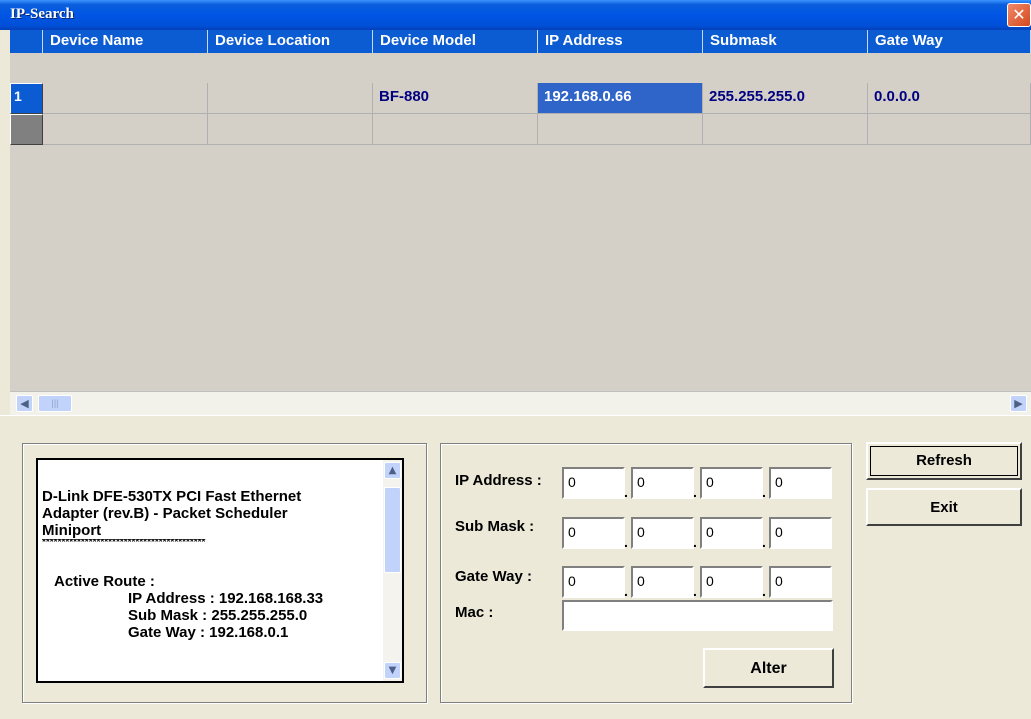 The image size is (1031, 719). What do you see at coordinates (949, 129) in the screenshot?
I see `cell-gate-way` at bounding box center [949, 129].